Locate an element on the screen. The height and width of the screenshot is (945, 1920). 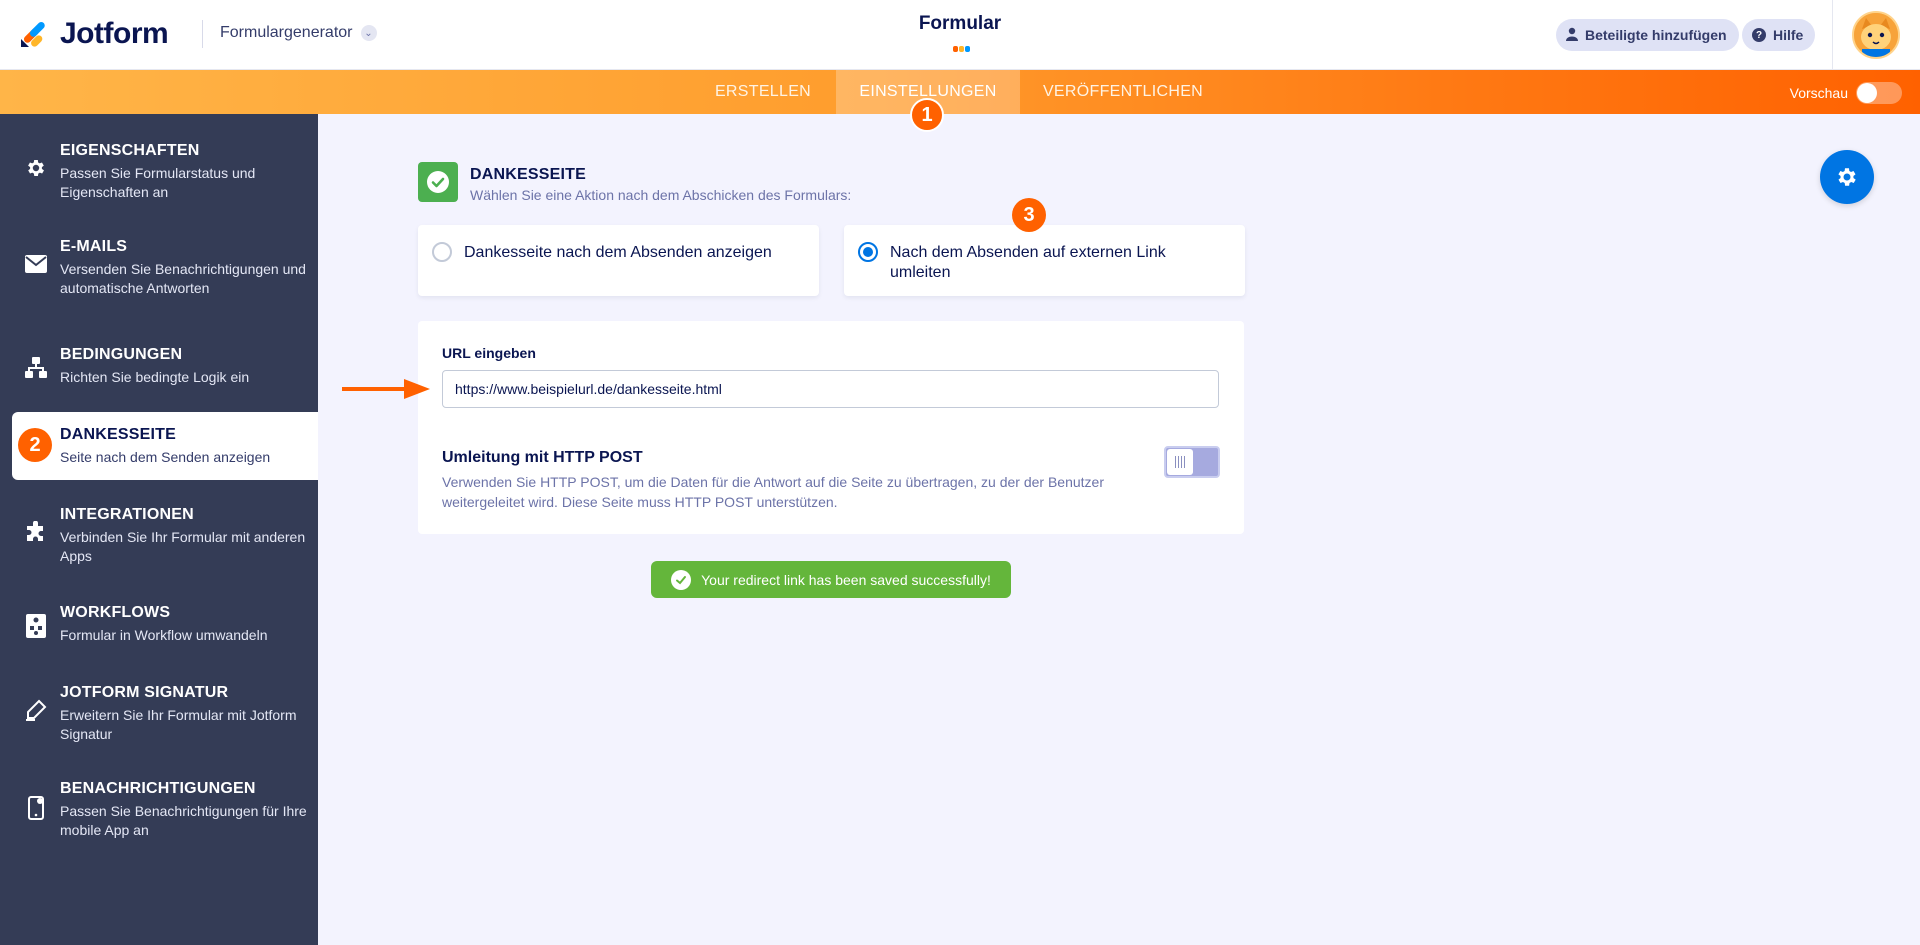
avatar is located at coordinates (1876, 35).